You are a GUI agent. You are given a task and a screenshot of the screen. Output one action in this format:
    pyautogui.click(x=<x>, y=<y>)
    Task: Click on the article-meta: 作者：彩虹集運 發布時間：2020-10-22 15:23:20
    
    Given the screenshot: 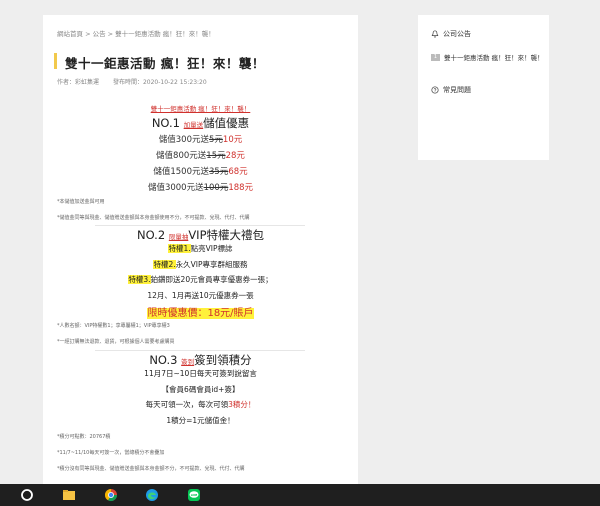 What is the action you would take?
    pyautogui.click(x=138, y=81)
    